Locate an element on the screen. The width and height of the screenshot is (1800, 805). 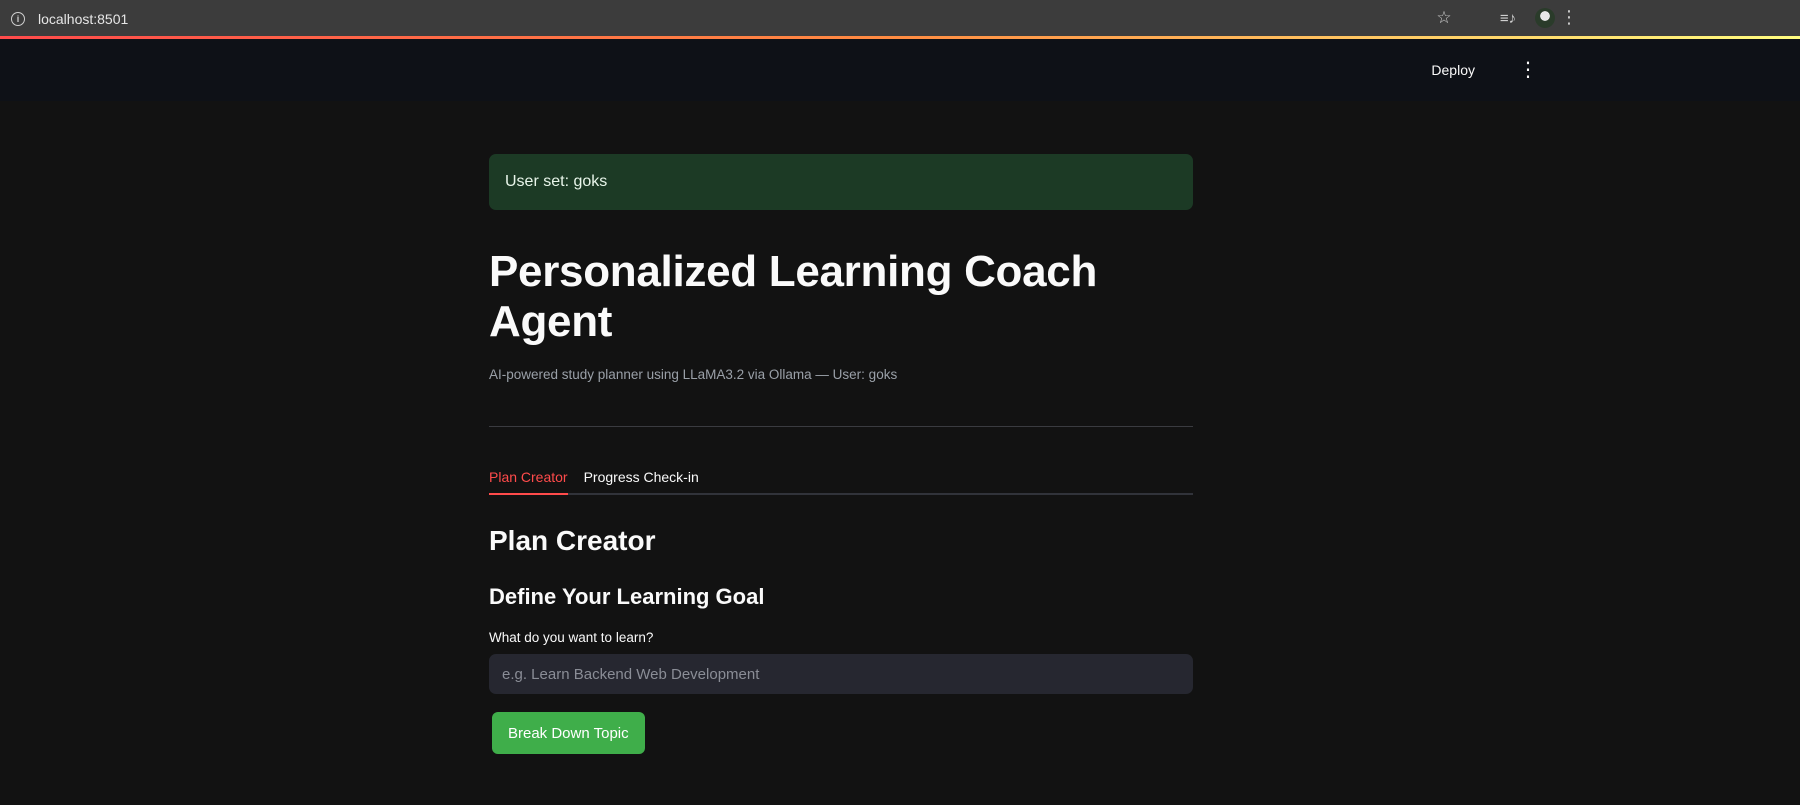
tab-progress-check-in: Progress Check-in is located at coordinates (641, 481).